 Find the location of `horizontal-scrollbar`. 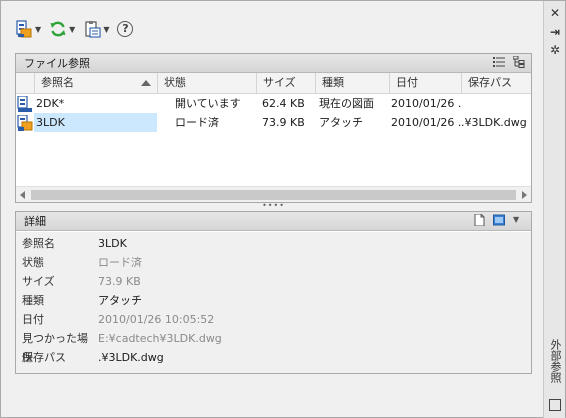

horizontal-scrollbar is located at coordinates (273, 194).